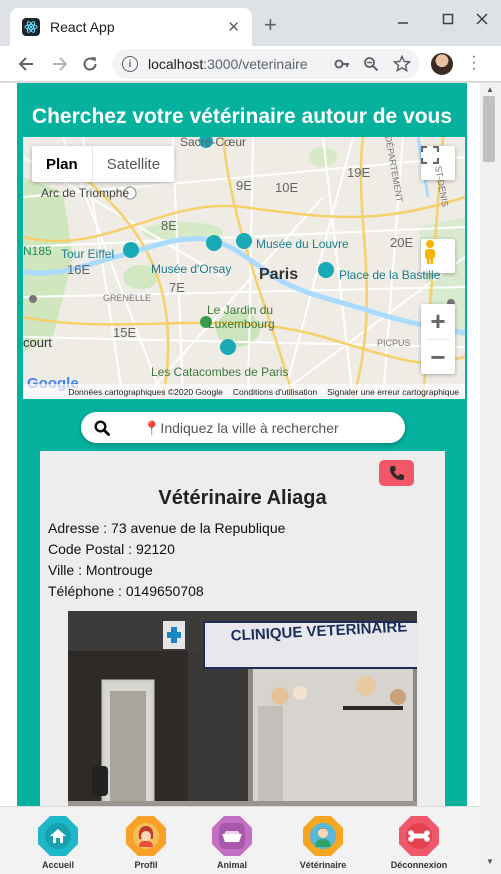 This screenshot has width=501, height=874. I want to click on pet-bowl-icon, so click(232, 836).